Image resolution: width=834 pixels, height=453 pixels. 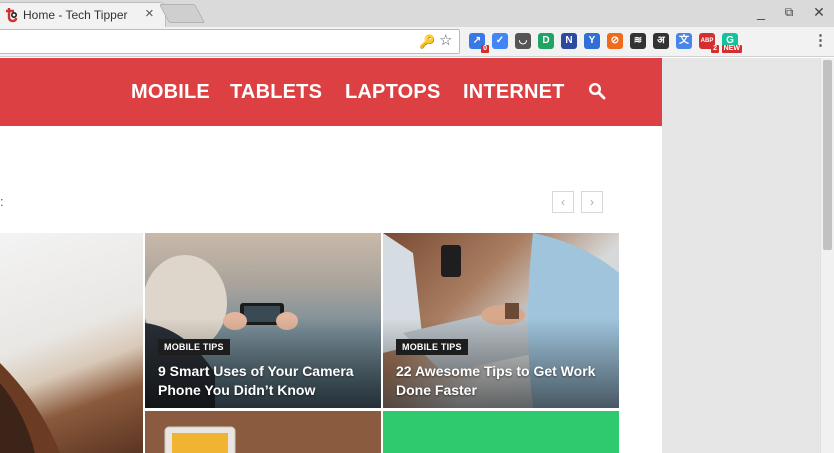 I want to click on section-heading-edge: :, so click(x=2, y=201).